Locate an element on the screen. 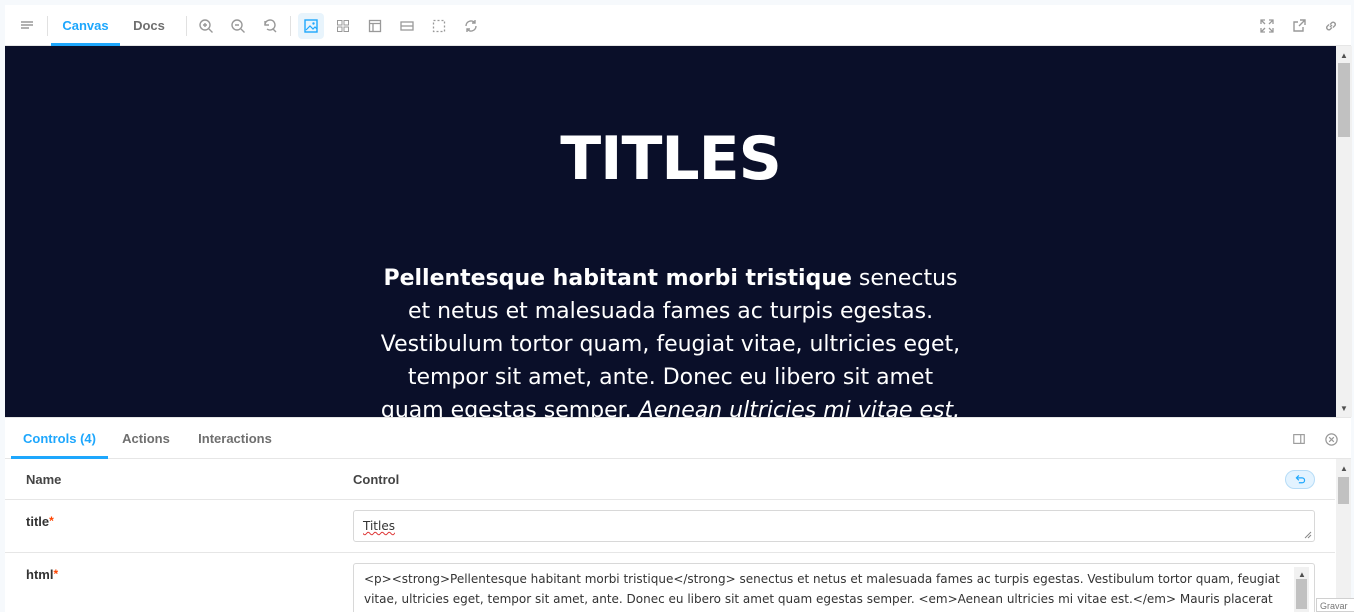 The width and height of the screenshot is (1354, 612). control-name: html* is located at coordinates (42, 574).